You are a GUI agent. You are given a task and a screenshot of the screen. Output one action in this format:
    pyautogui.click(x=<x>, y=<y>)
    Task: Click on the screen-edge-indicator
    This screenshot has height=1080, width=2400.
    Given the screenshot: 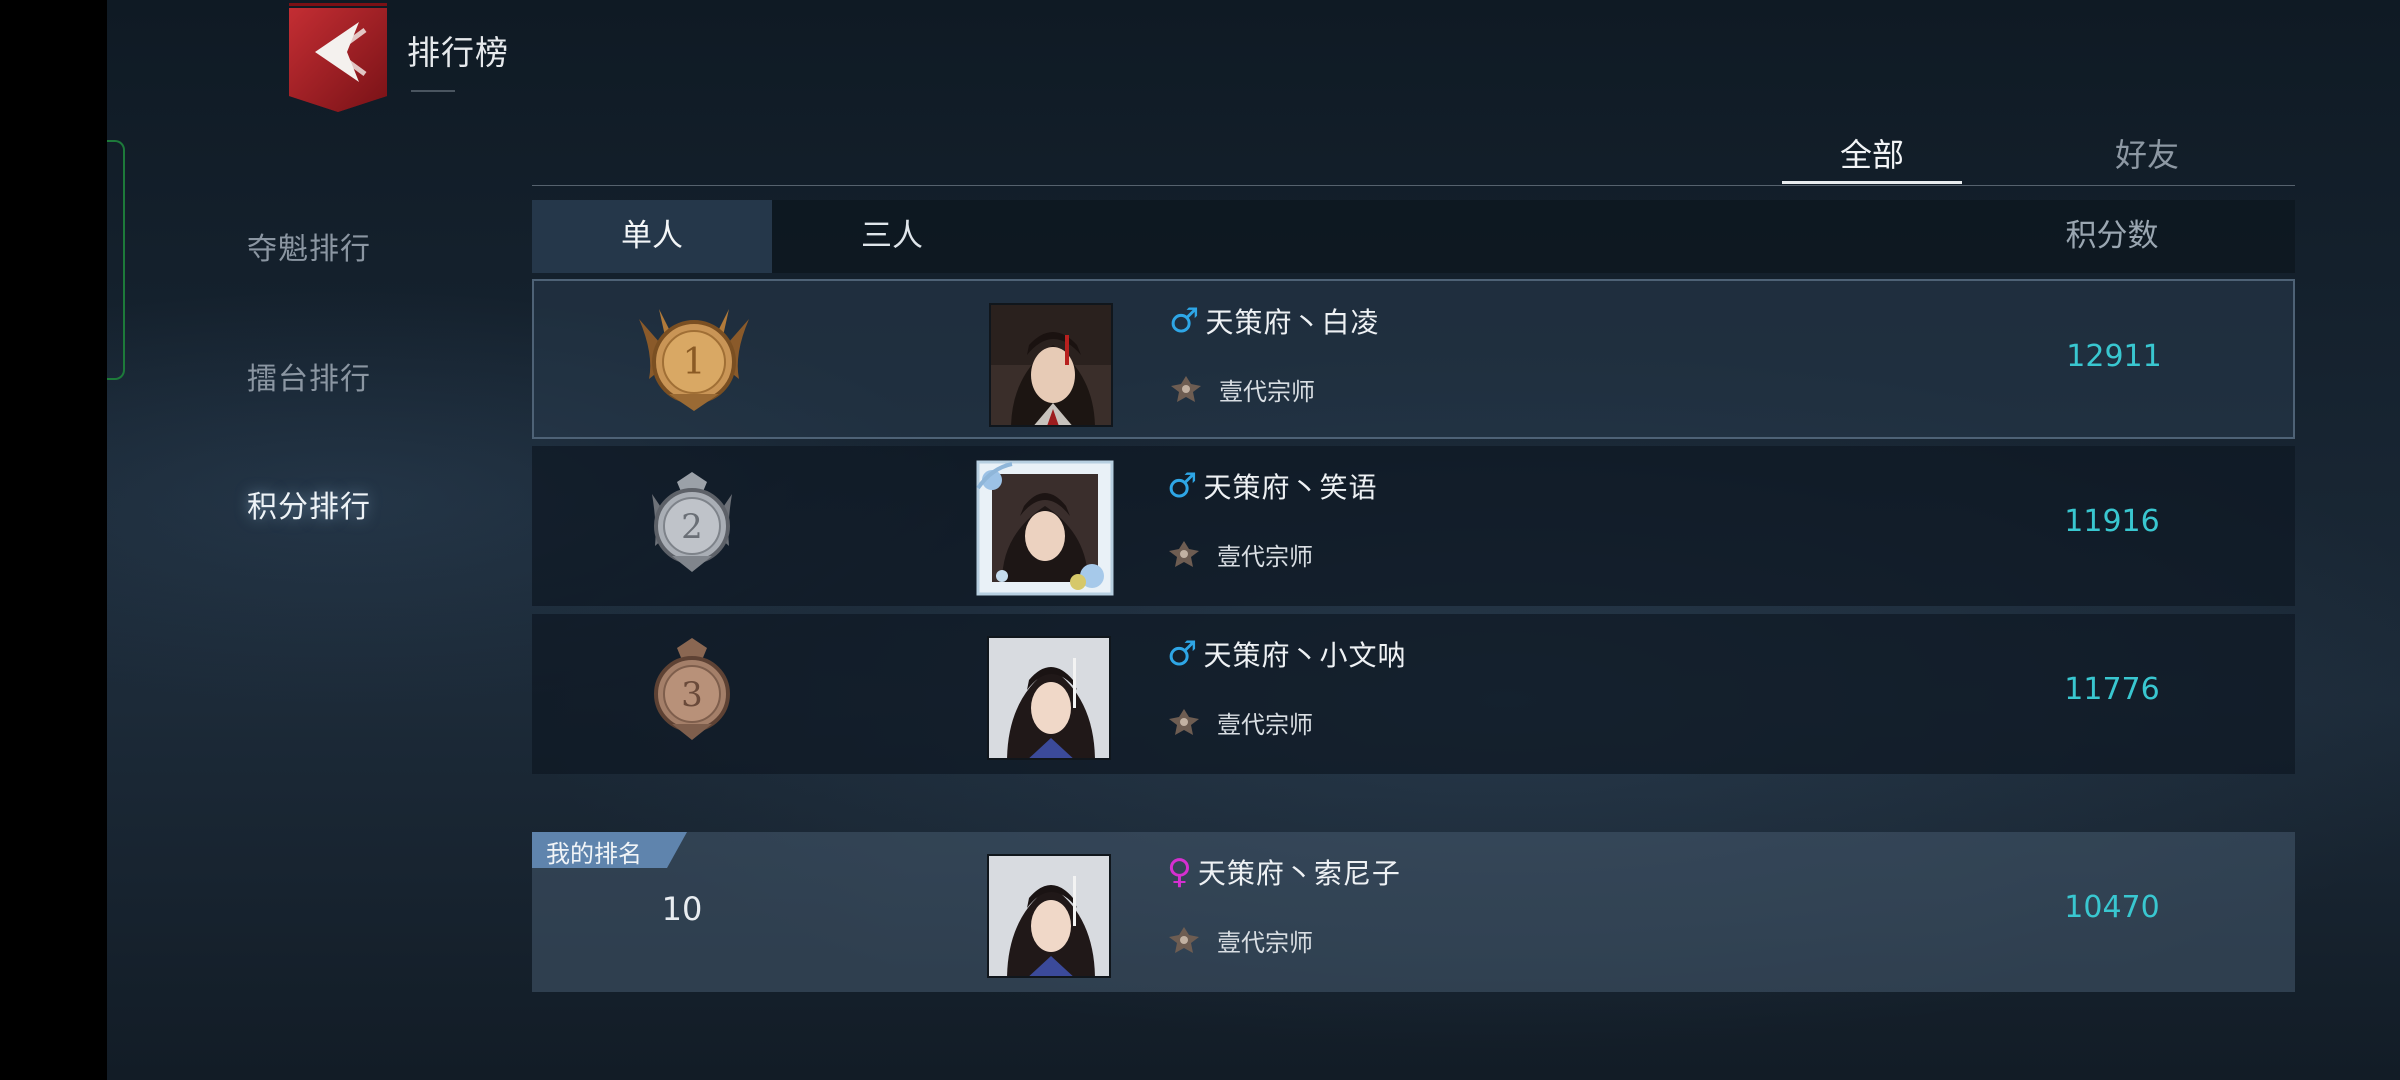 What is the action you would take?
    pyautogui.click(x=116, y=260)
    